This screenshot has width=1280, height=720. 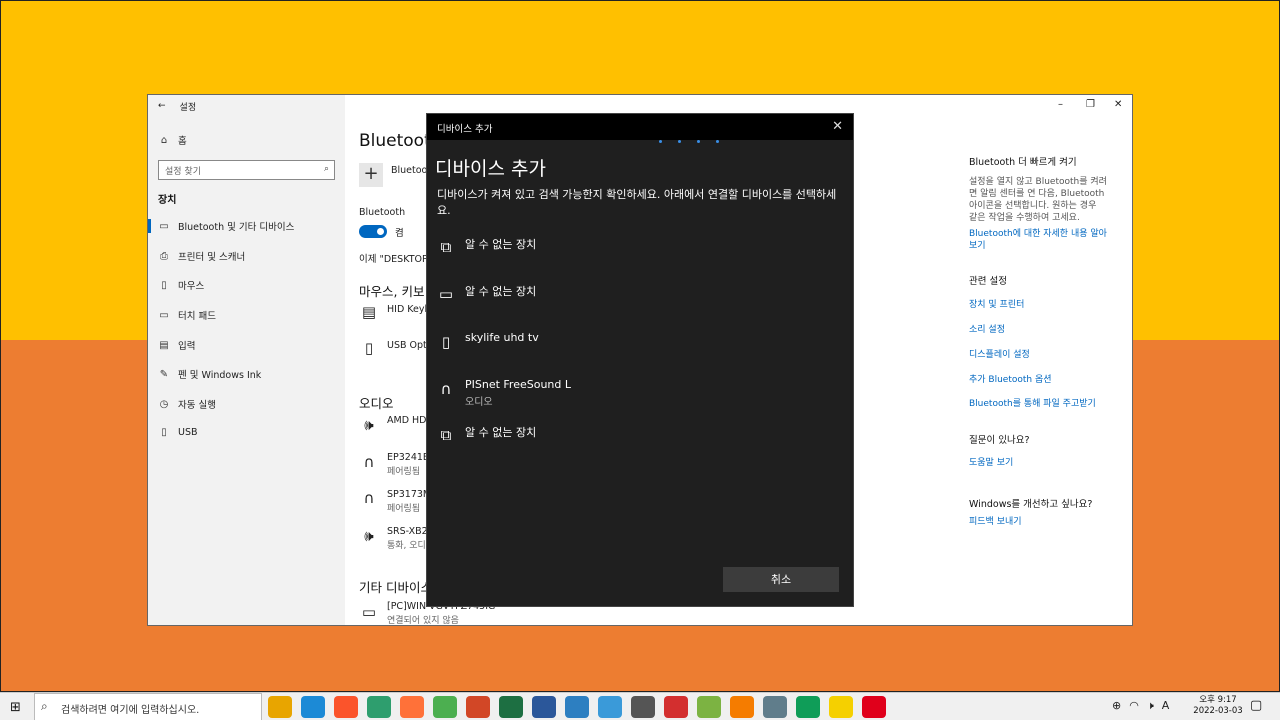 I want to click on help-link: 도움말 보기, so click(x=991, y=463).